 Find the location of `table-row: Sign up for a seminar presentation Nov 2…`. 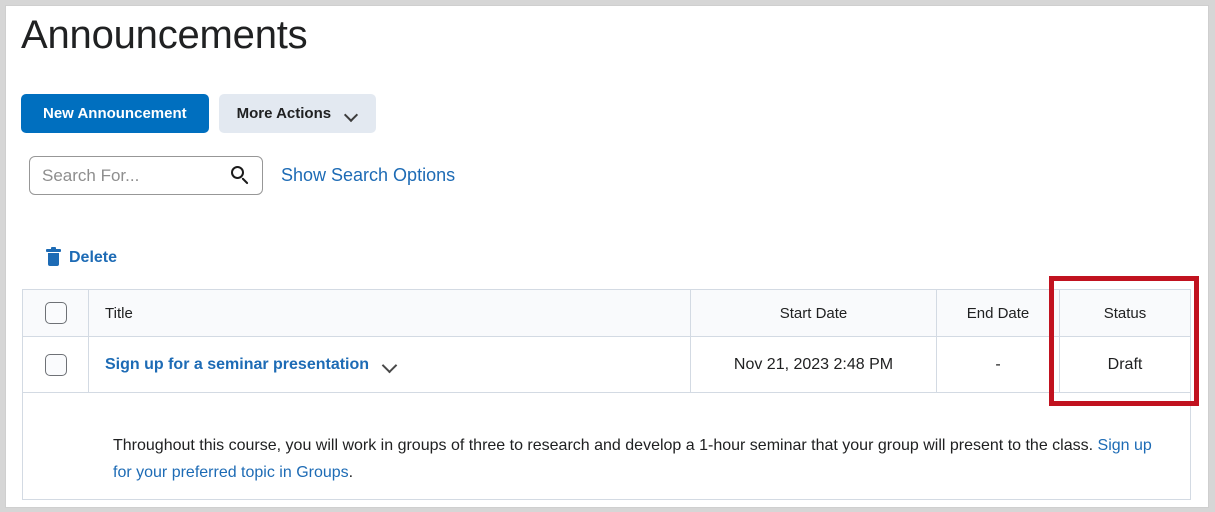

table-row: Sign up for a seminar presentation Nov 2… is located at coordinates (606, 364).